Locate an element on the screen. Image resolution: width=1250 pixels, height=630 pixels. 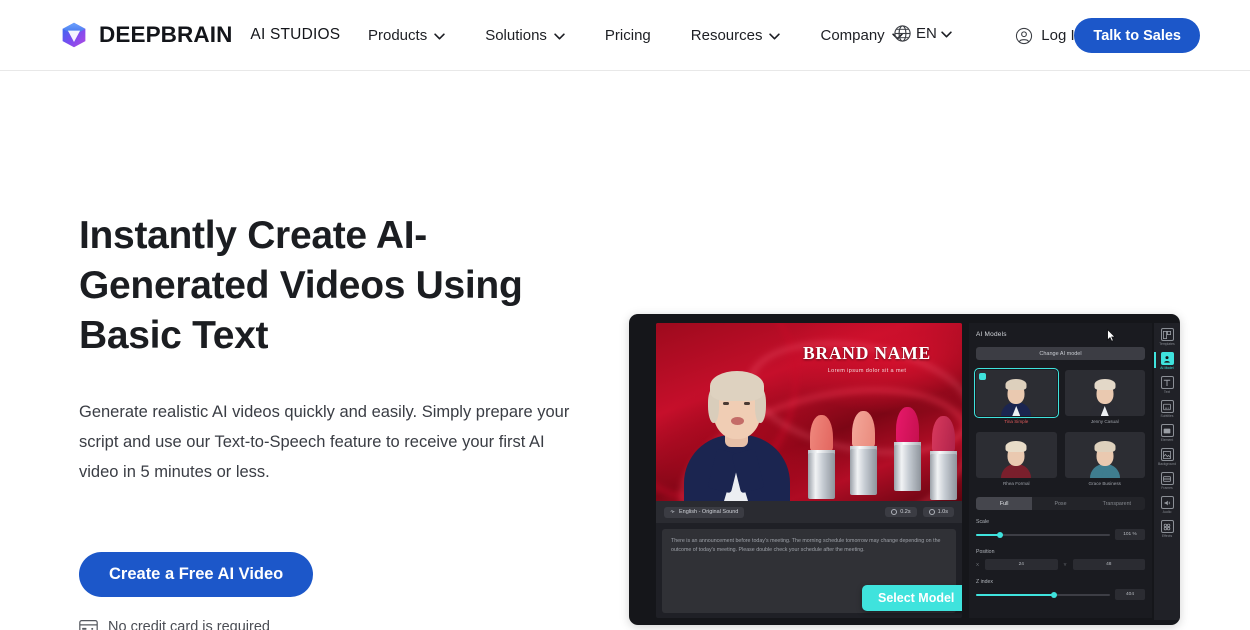
rail-item-audio: Audio is located at coordinates (1167, 504).